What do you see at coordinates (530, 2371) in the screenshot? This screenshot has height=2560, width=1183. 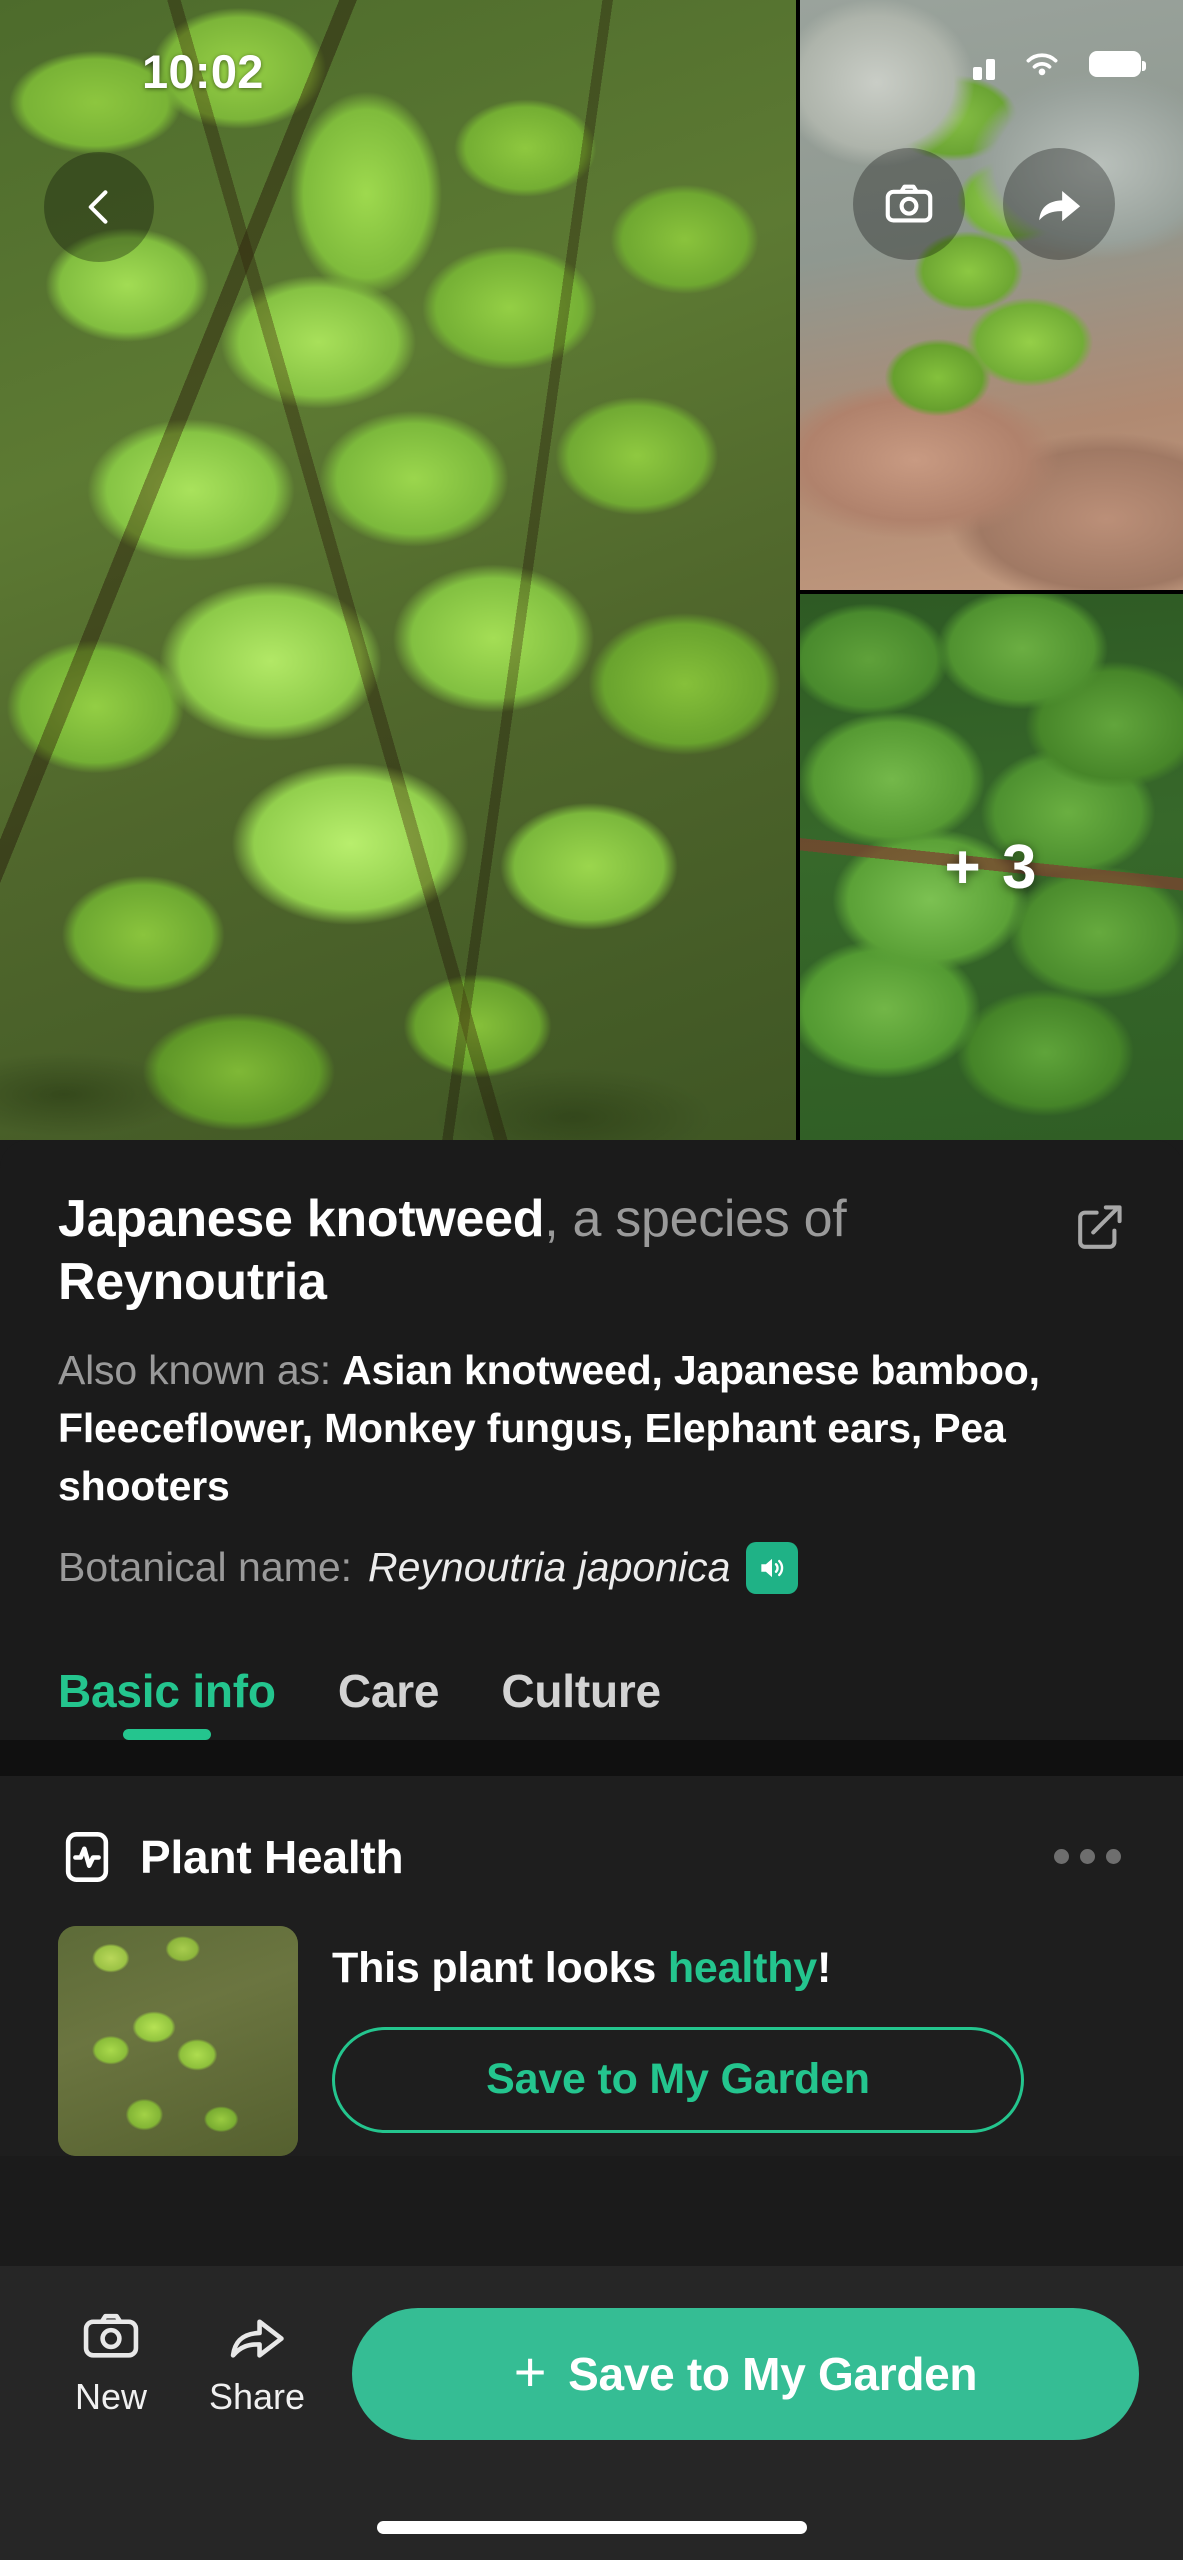 I see `plus-icon: +` at bounding box center [530, 2371].